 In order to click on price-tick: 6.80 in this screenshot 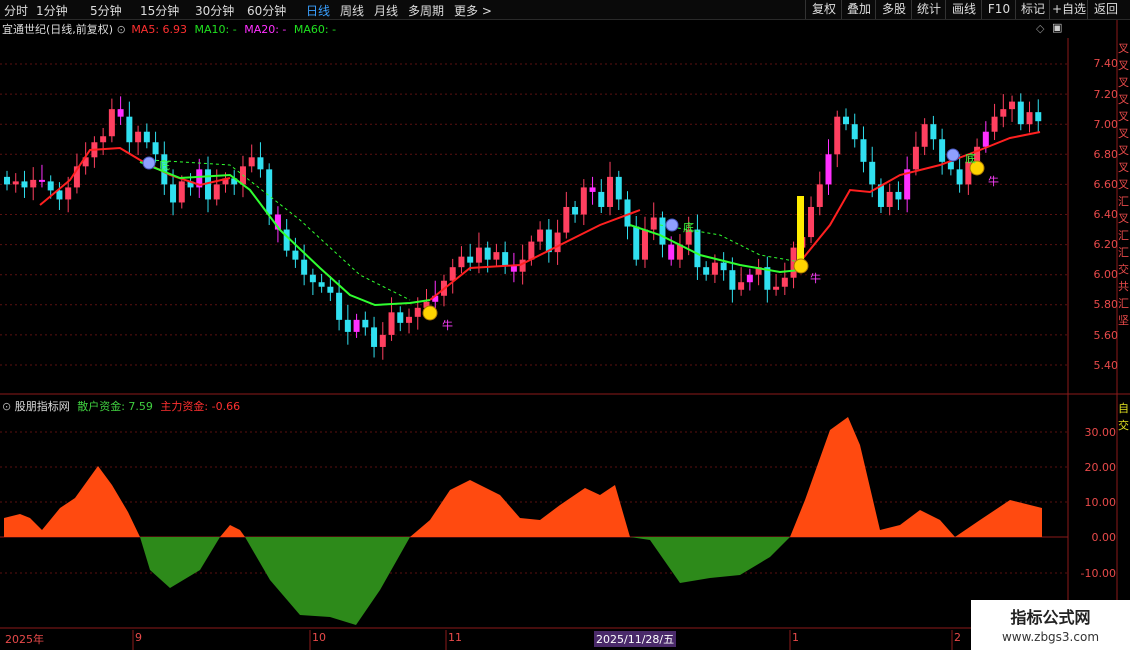, I will do `click(1106, 154)`.